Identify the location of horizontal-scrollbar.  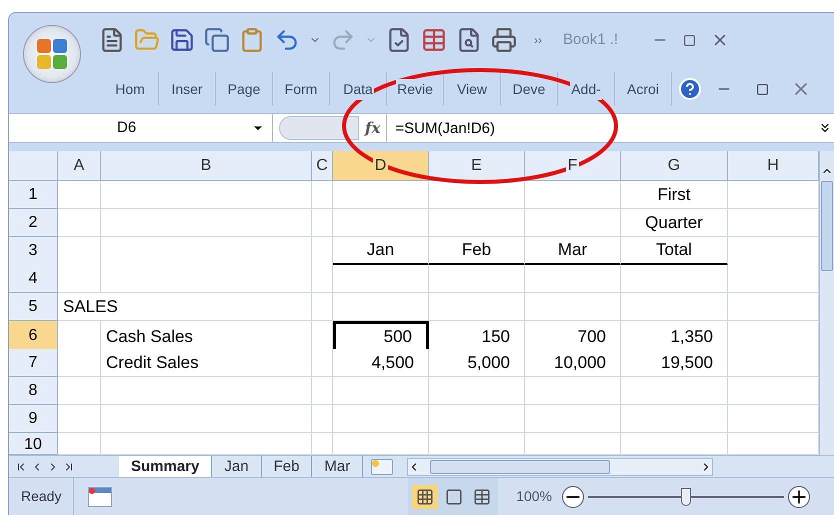
(560, 467).